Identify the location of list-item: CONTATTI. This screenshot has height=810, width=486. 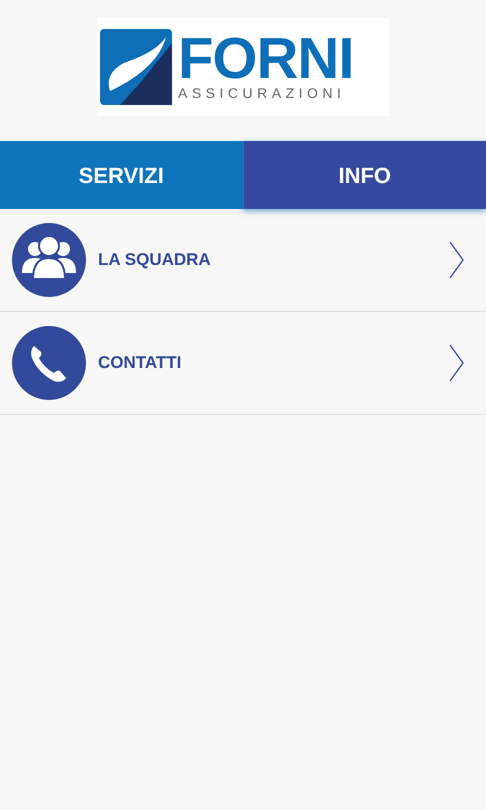
(243, 363).